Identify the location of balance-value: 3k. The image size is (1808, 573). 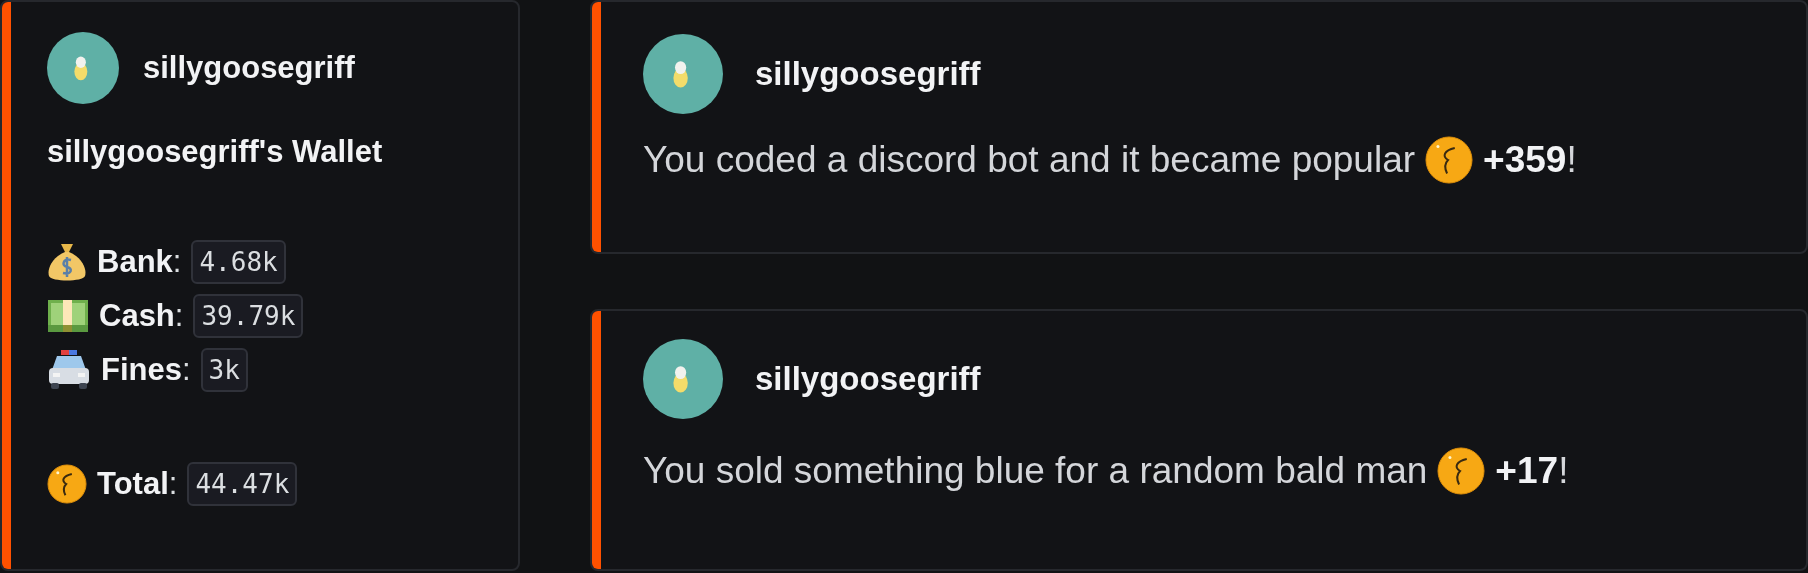
(224, 370).